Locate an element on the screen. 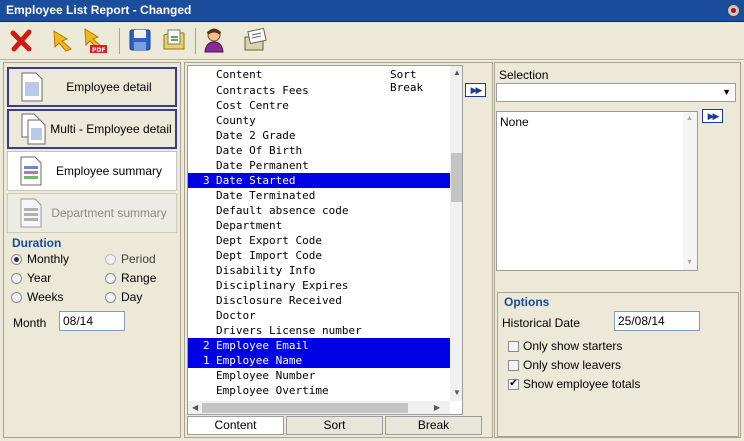 This screenshot has height=441, width=744. options-button is located at coordinates (255, 40).